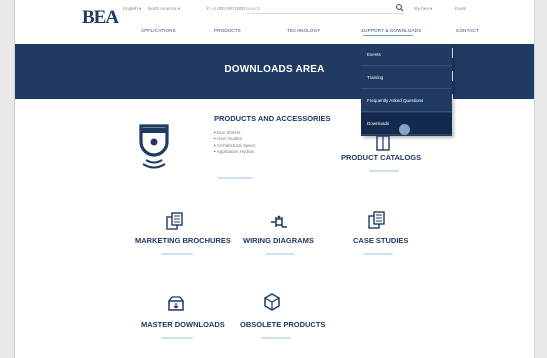  Describe the element at coordinates (208, 8) in the screenshot. I see `phone-icon: ✆` at that location.